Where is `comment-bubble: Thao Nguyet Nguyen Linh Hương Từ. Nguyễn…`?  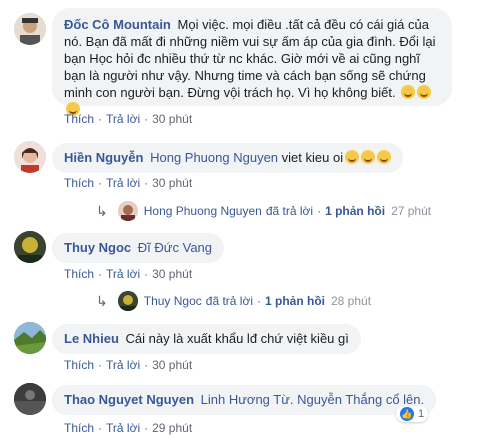
comment-bubble: Thao Nguyet Nguyen Linh Hương Từ. Nguyễn… is located at coordinates (244, 400).